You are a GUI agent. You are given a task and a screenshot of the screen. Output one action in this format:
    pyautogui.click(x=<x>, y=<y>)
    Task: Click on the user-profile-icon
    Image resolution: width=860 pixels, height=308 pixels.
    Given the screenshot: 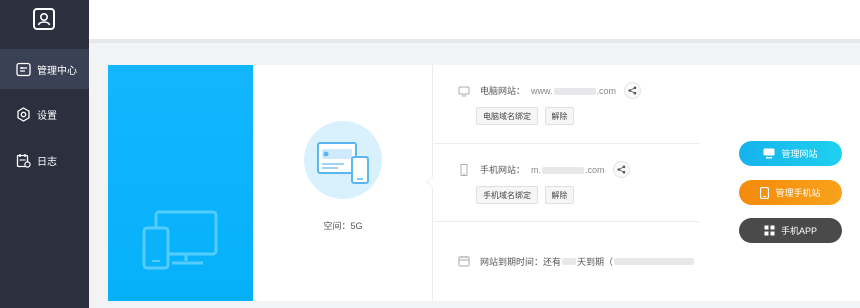 What is the action you would take?
    pyautogui.click(x=44, y=19)
    